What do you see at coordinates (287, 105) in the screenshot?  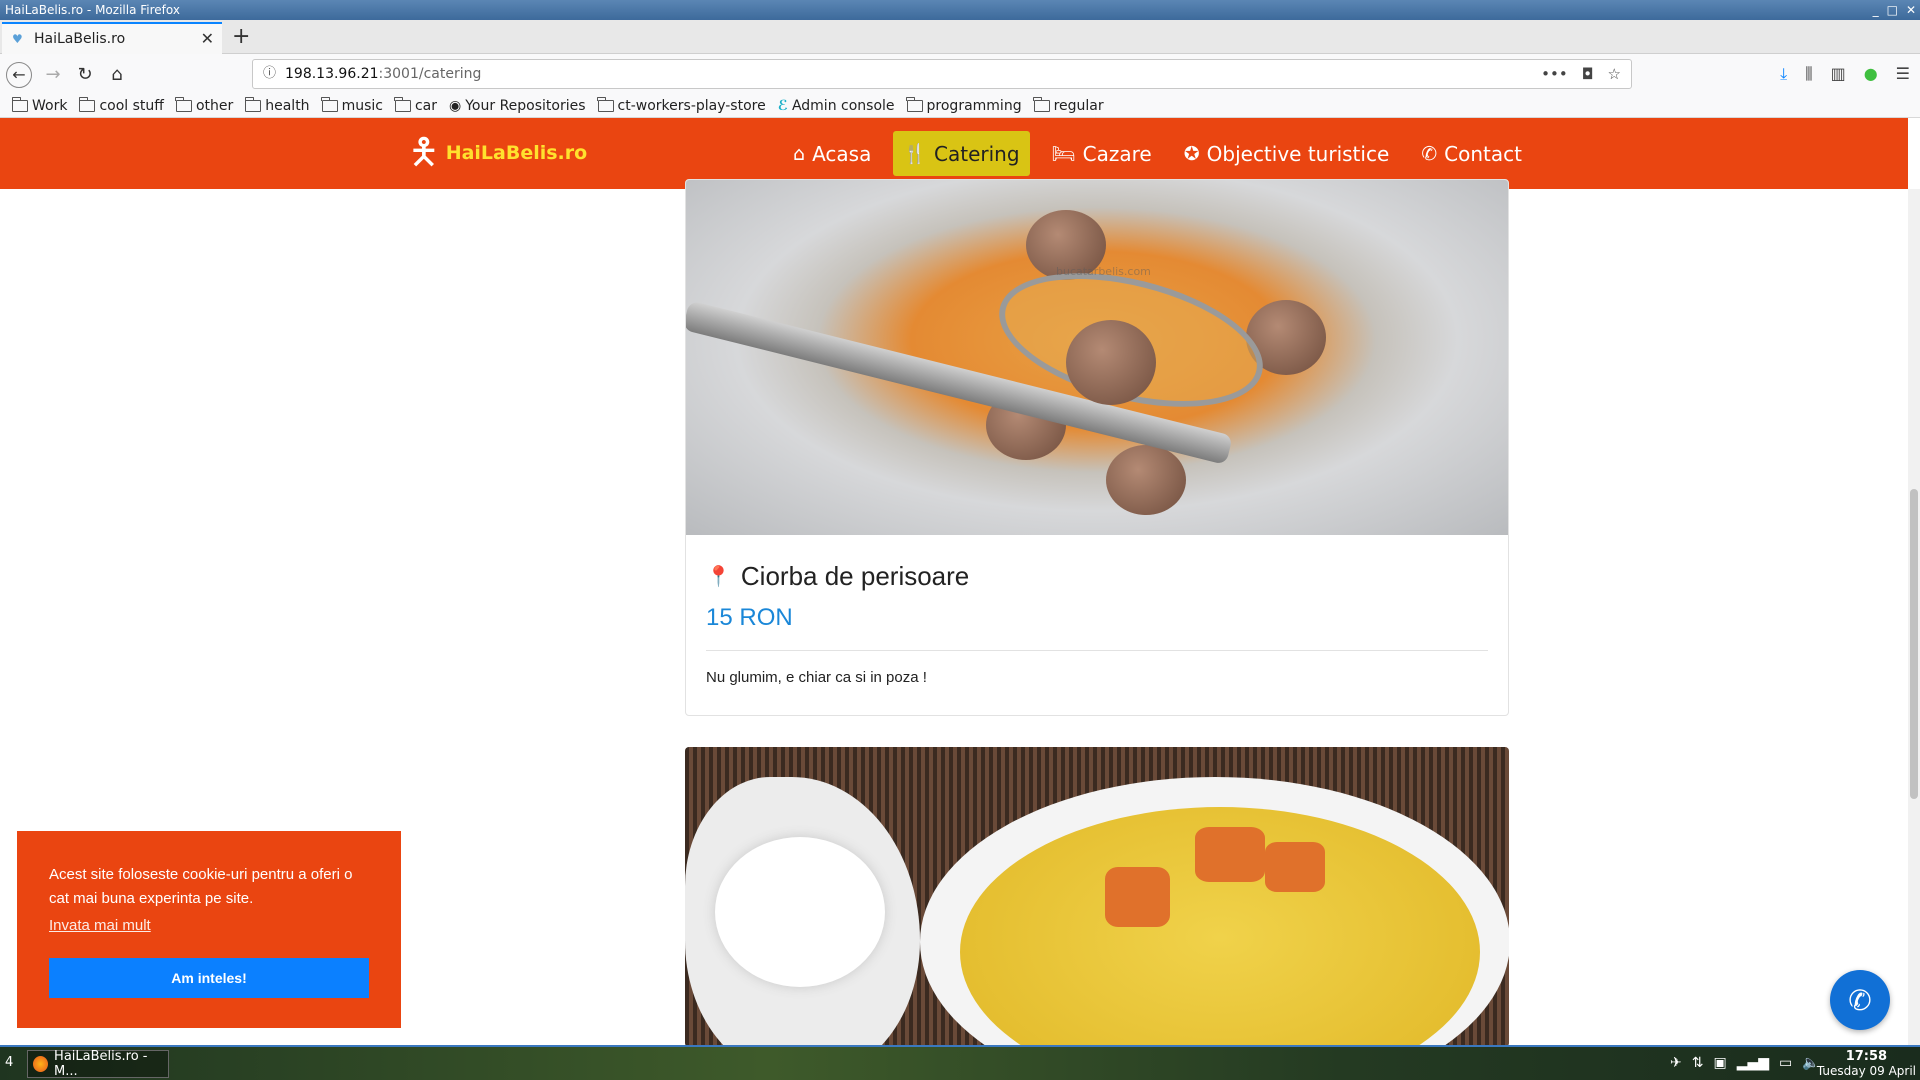 I see `bookmark-label: health` at bounding box center [287, 105].